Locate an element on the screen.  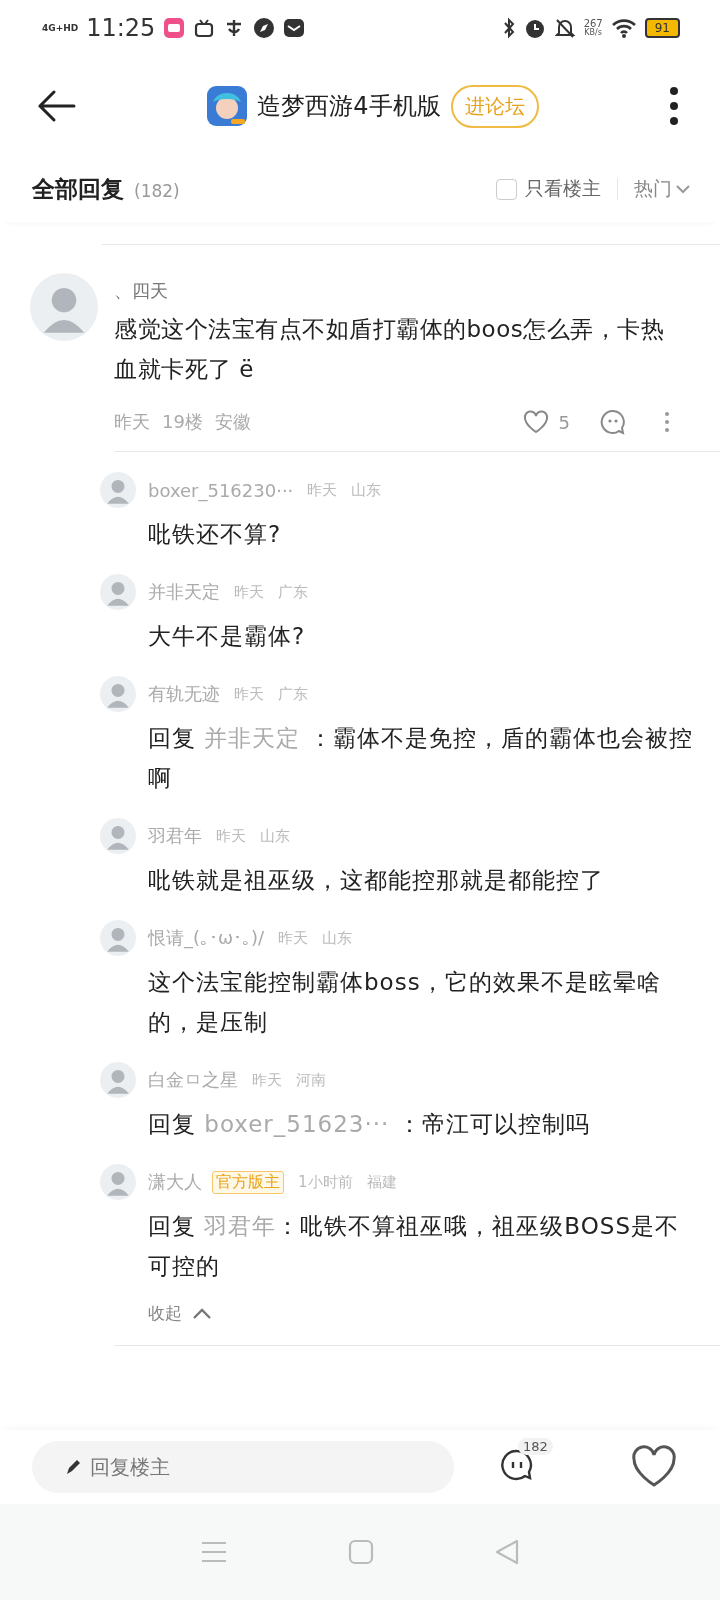
reply-text: 大牛不是霸体? is located at coordinates (227, 636).